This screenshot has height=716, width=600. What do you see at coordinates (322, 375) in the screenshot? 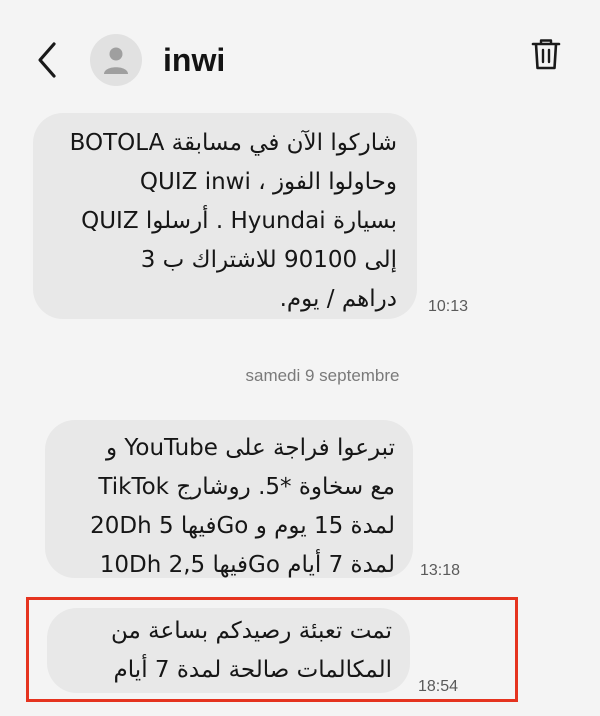
I see `date-separator: samedi 9 septembre` at bounding box center [322, 375].